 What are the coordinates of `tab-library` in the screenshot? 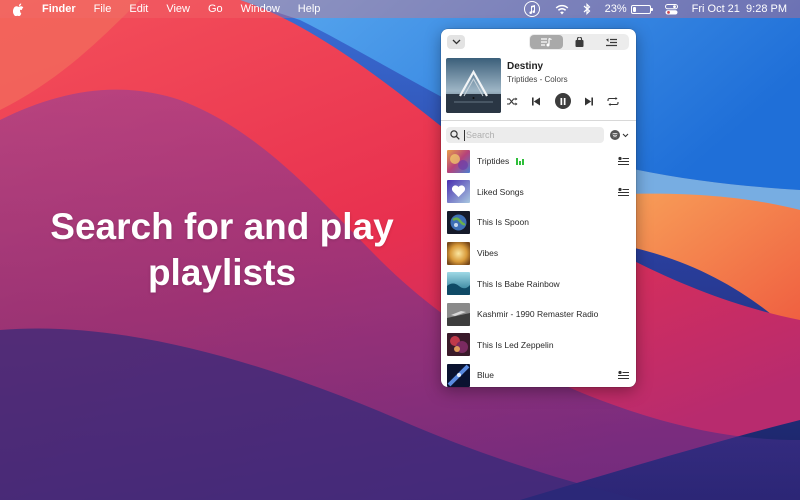 It's located at (579, 42).